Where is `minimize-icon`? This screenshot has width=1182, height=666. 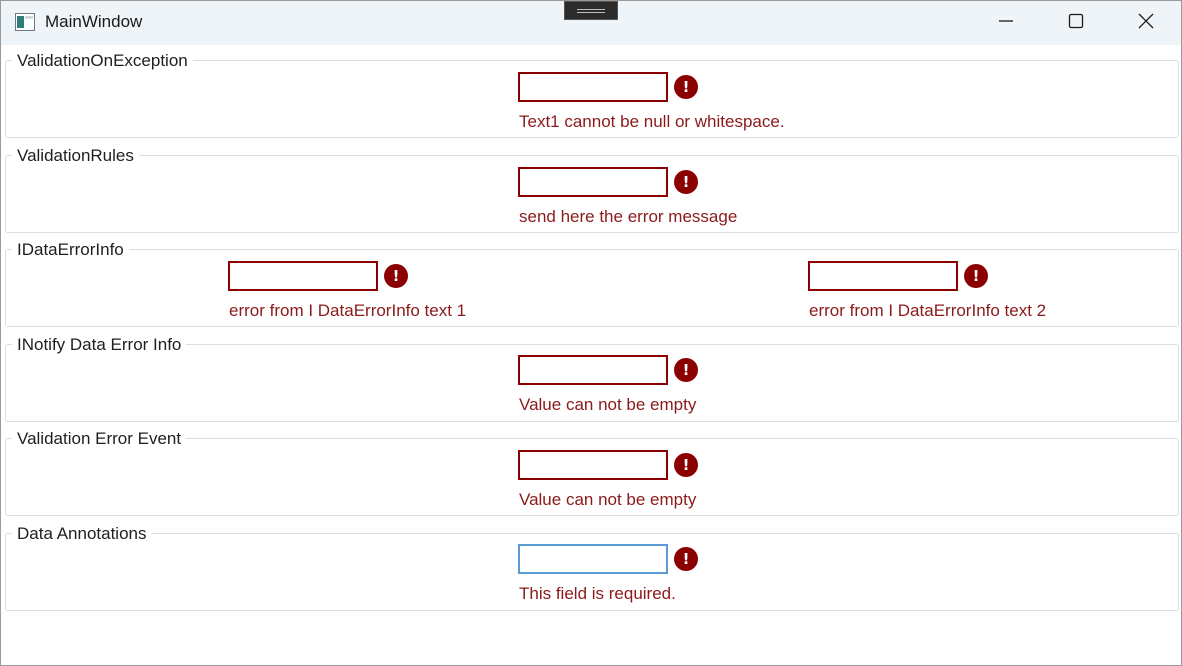 minimize-icon is located at coordinates (1006, 23).